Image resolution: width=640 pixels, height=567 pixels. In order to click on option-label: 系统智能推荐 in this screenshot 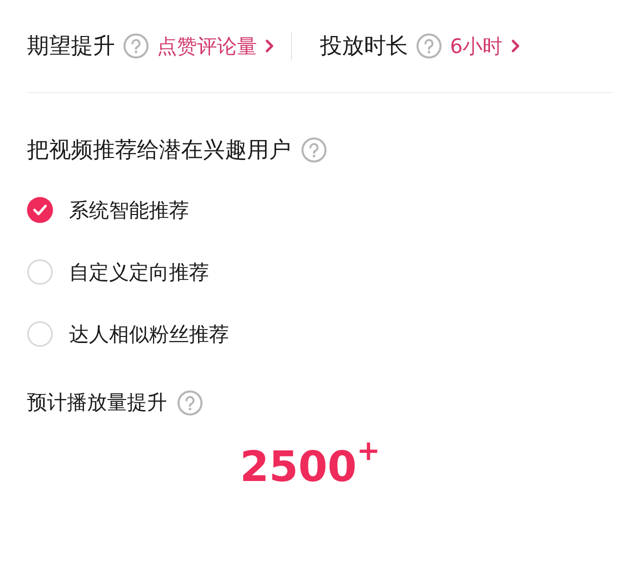, I will do `click(129, 210)`.